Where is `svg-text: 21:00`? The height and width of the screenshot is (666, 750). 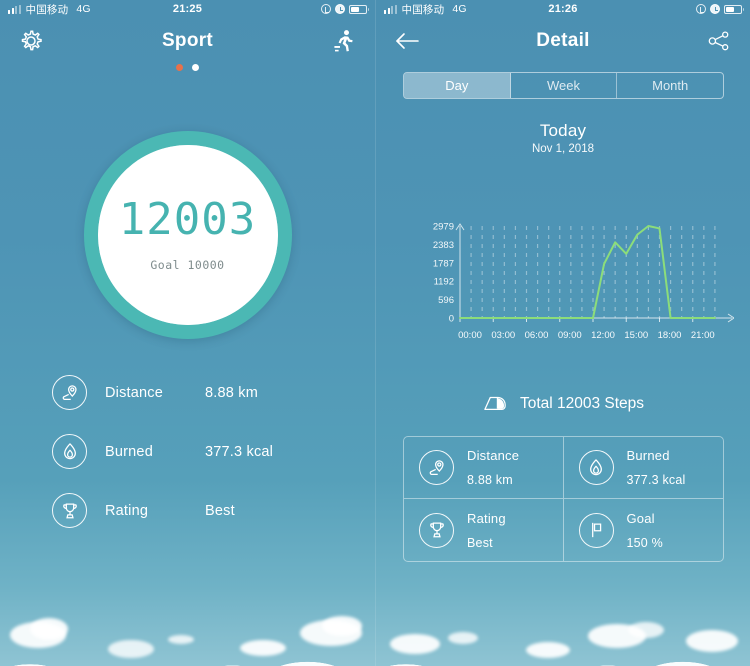 svg-text: 21:00 is located at coordinates (703, 335).